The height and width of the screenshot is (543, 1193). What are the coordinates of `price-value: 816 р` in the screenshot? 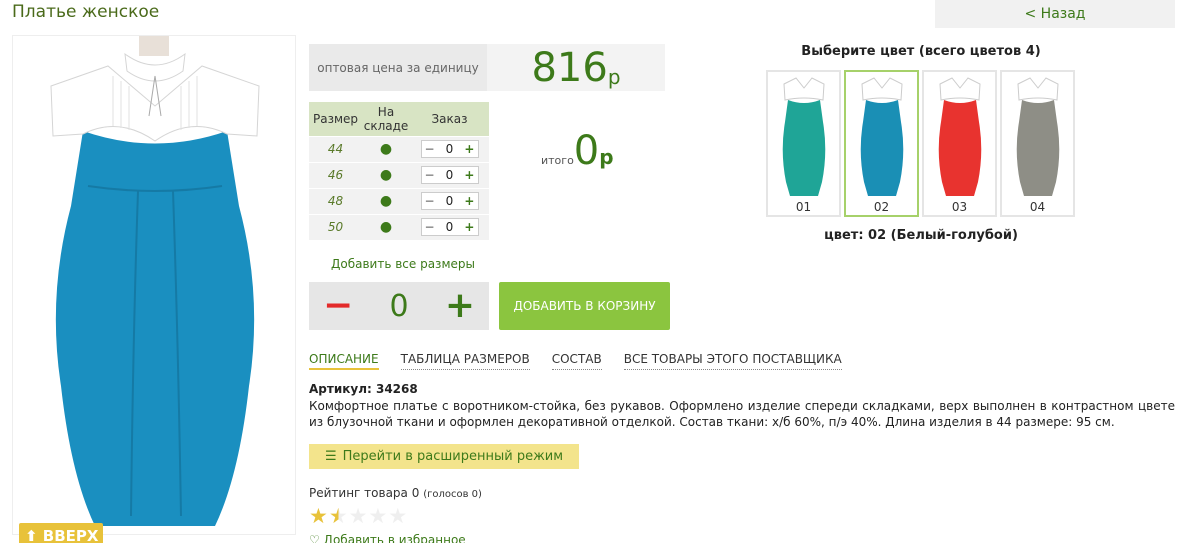 It's located at (576, 67).